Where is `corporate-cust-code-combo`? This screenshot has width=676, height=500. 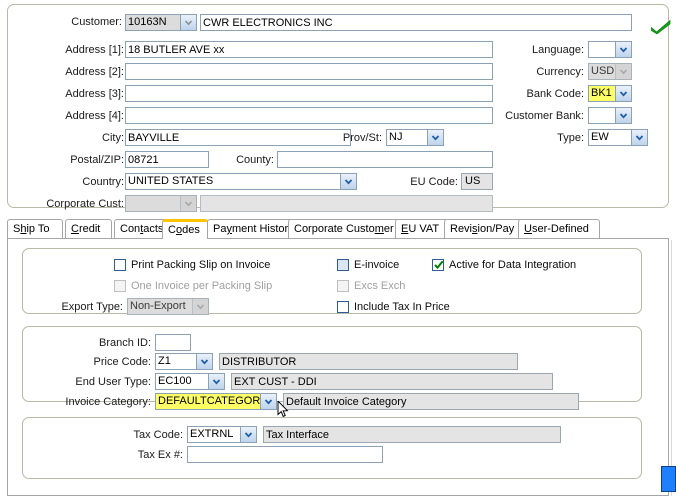 corporate-cust-code-combo is located at coordinates (161, 203).